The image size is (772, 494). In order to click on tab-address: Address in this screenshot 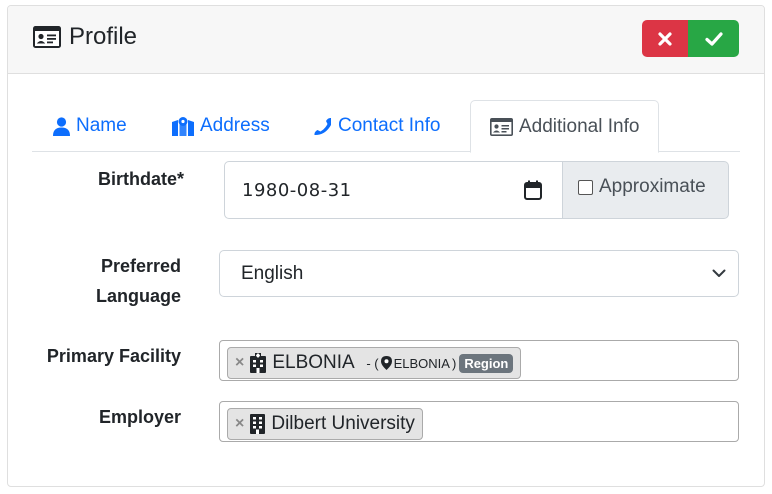, I will do `click(221, 126)`.